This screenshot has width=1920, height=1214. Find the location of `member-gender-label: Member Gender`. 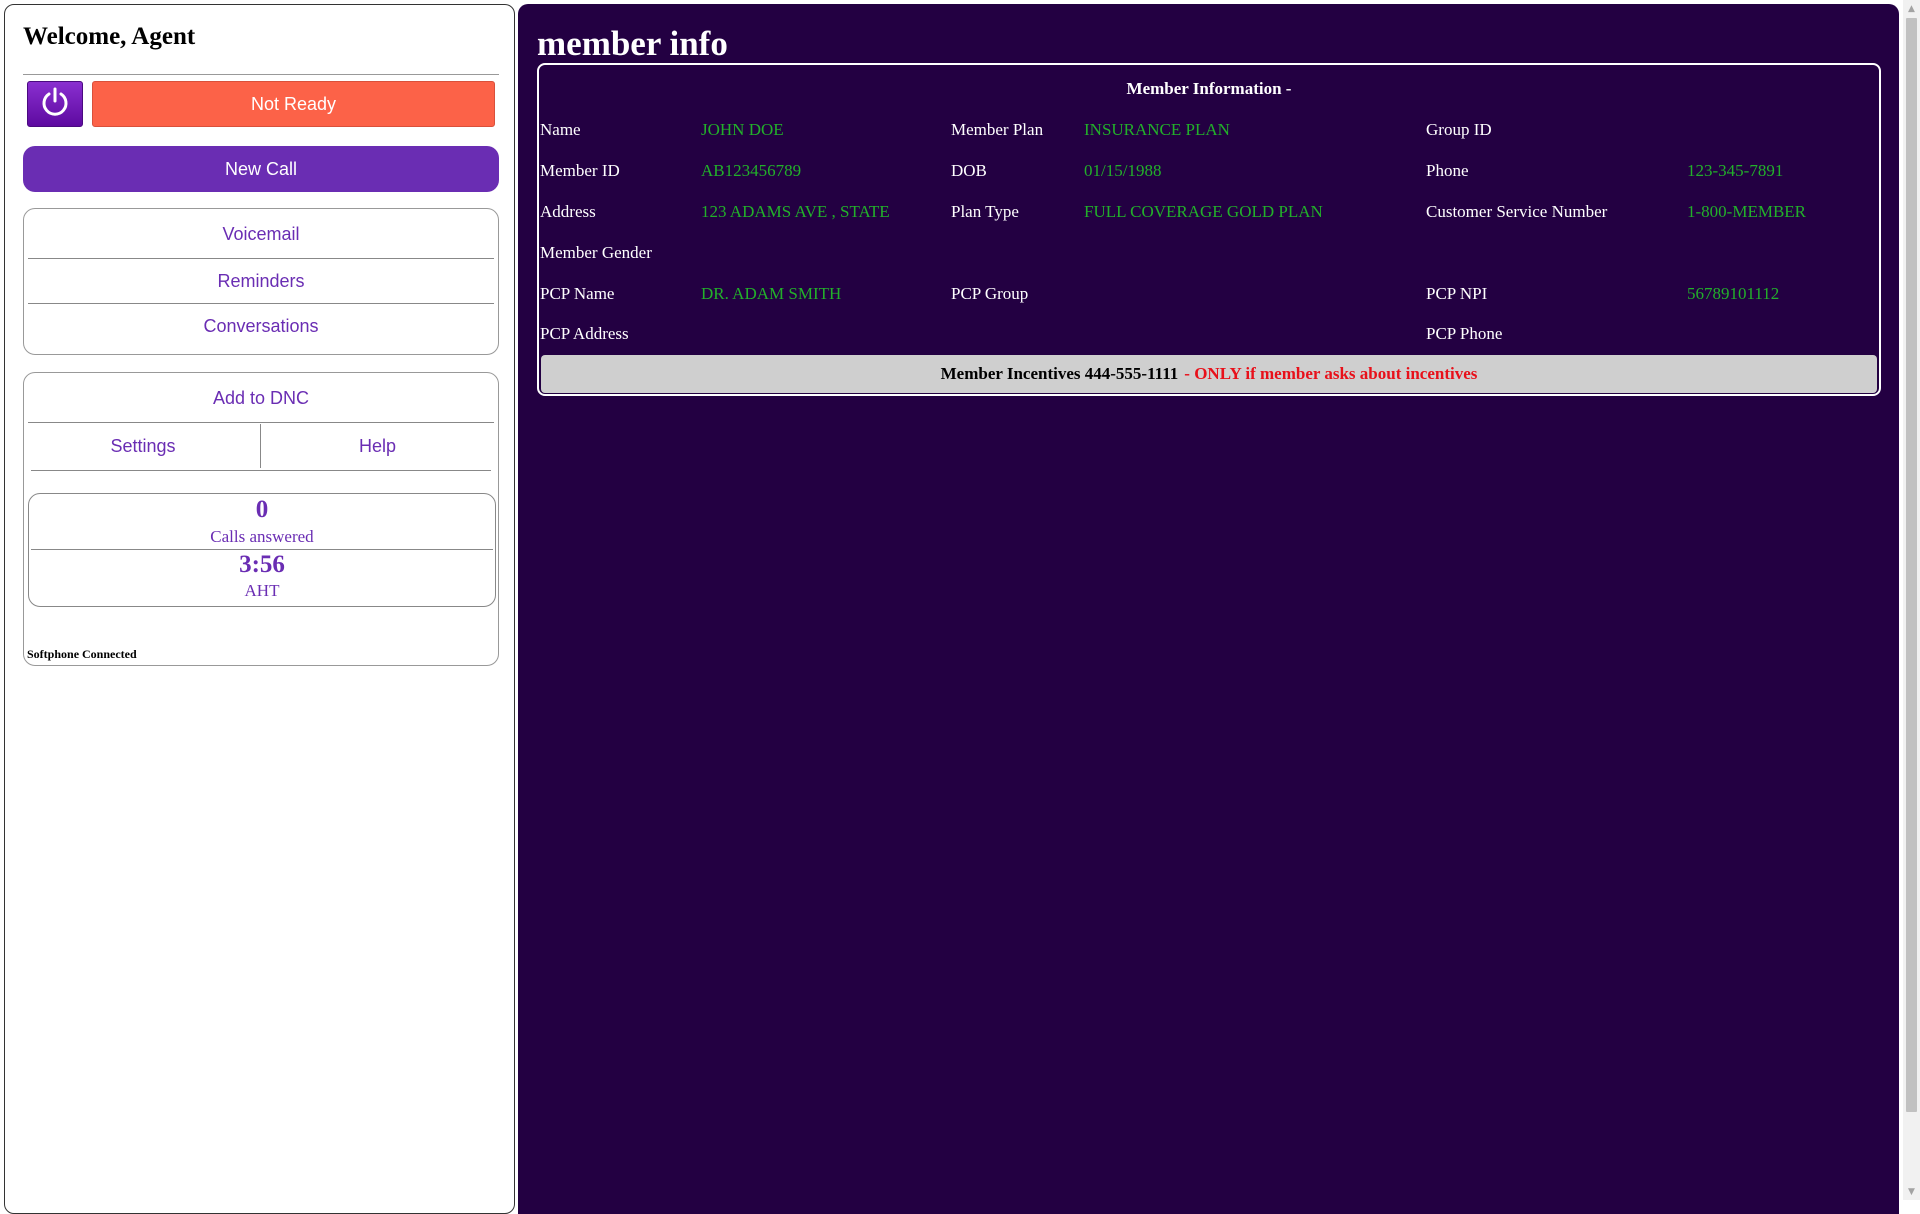

member-gender-label: Member Gender is located at coordinates (596, 252).